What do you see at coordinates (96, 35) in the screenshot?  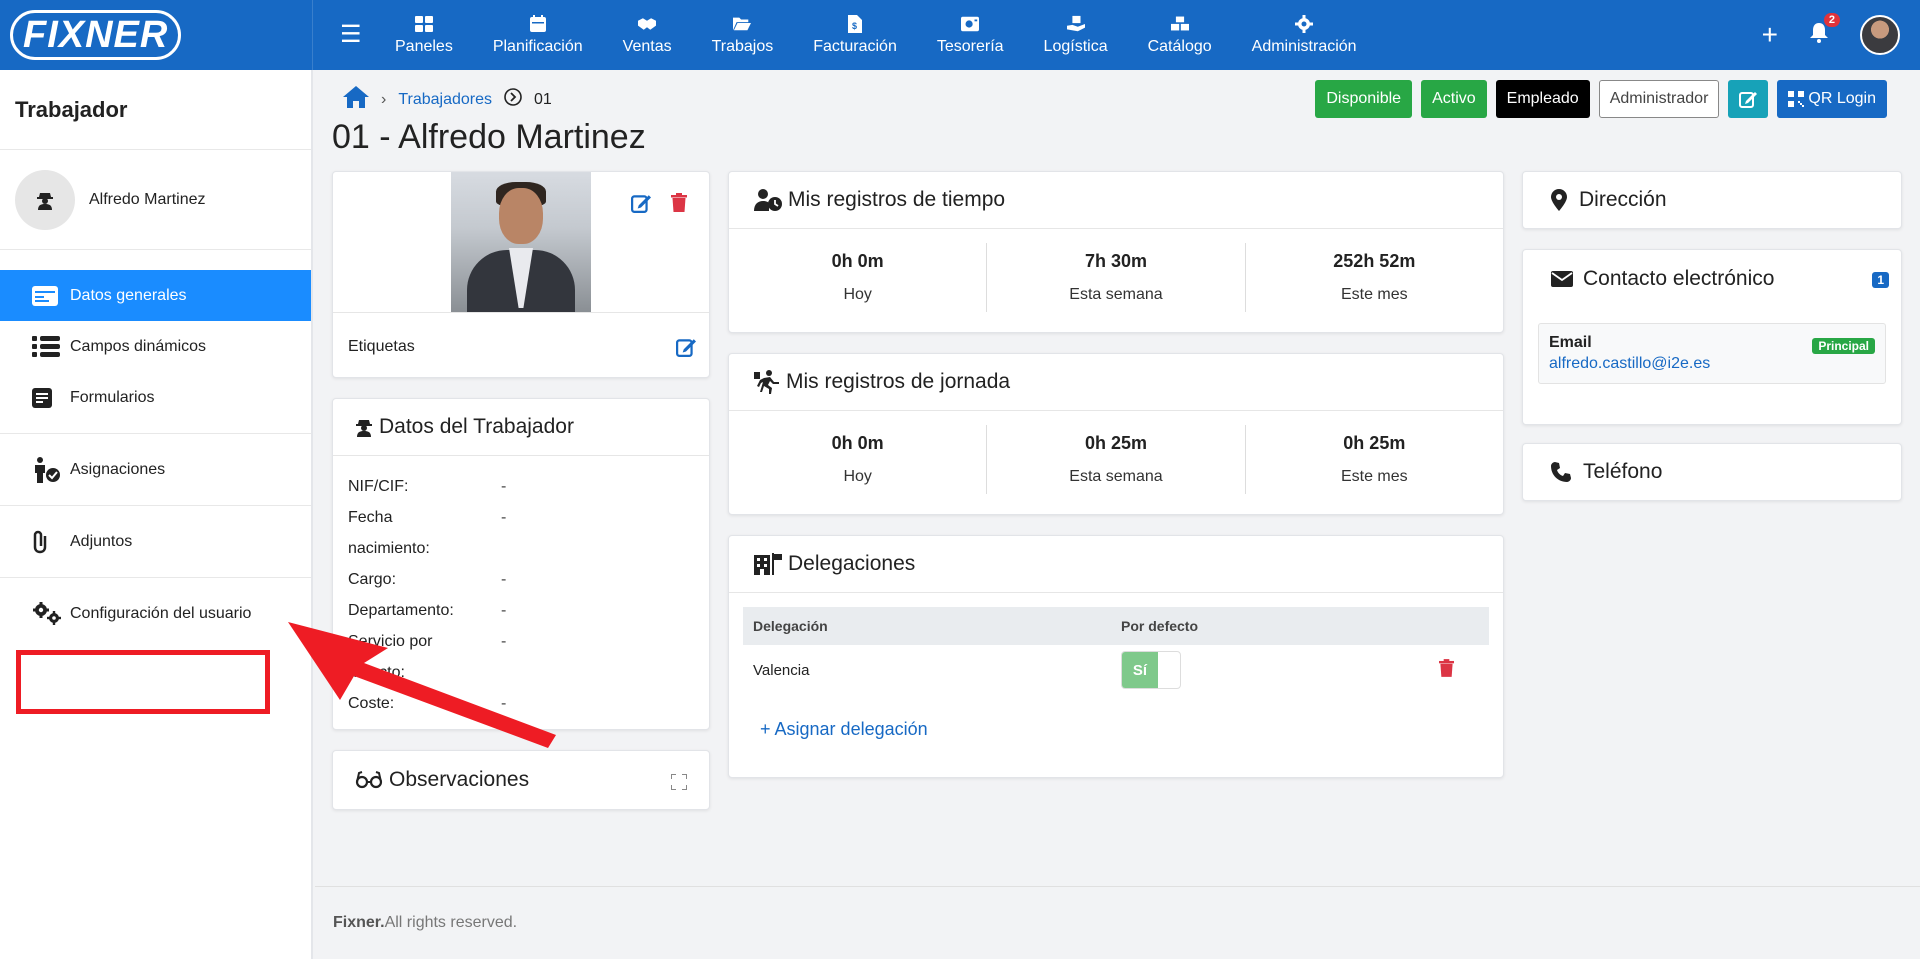 I see `fixner-logo: FIXNER` at bounding box center [96, 35].